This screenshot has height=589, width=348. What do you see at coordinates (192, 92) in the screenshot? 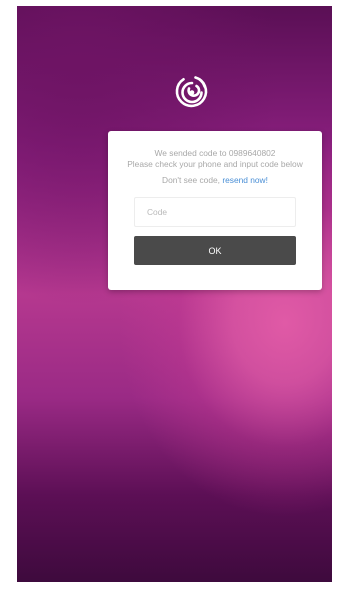
I see `concentric-circles-logo-icon` at bounding box center [192, 92].